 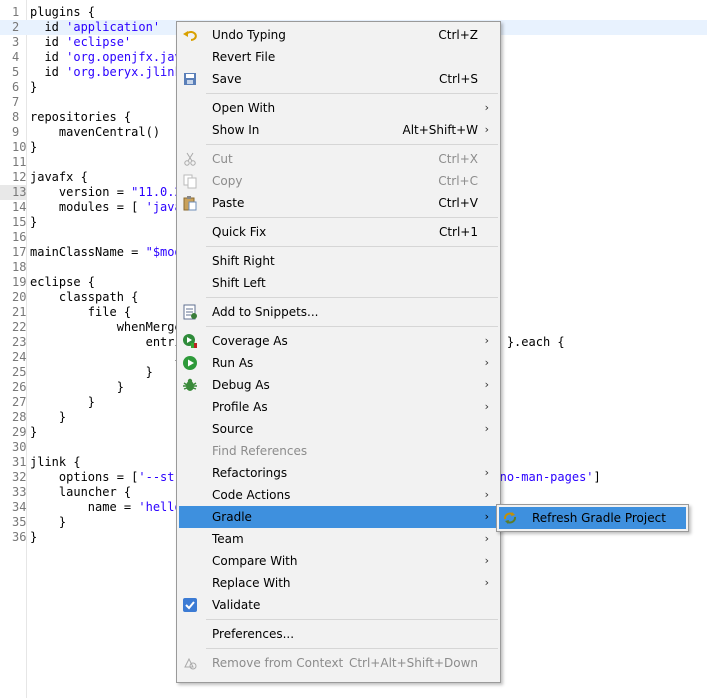 I want to click on code-text: jlink {, so click(x=55, y=462).